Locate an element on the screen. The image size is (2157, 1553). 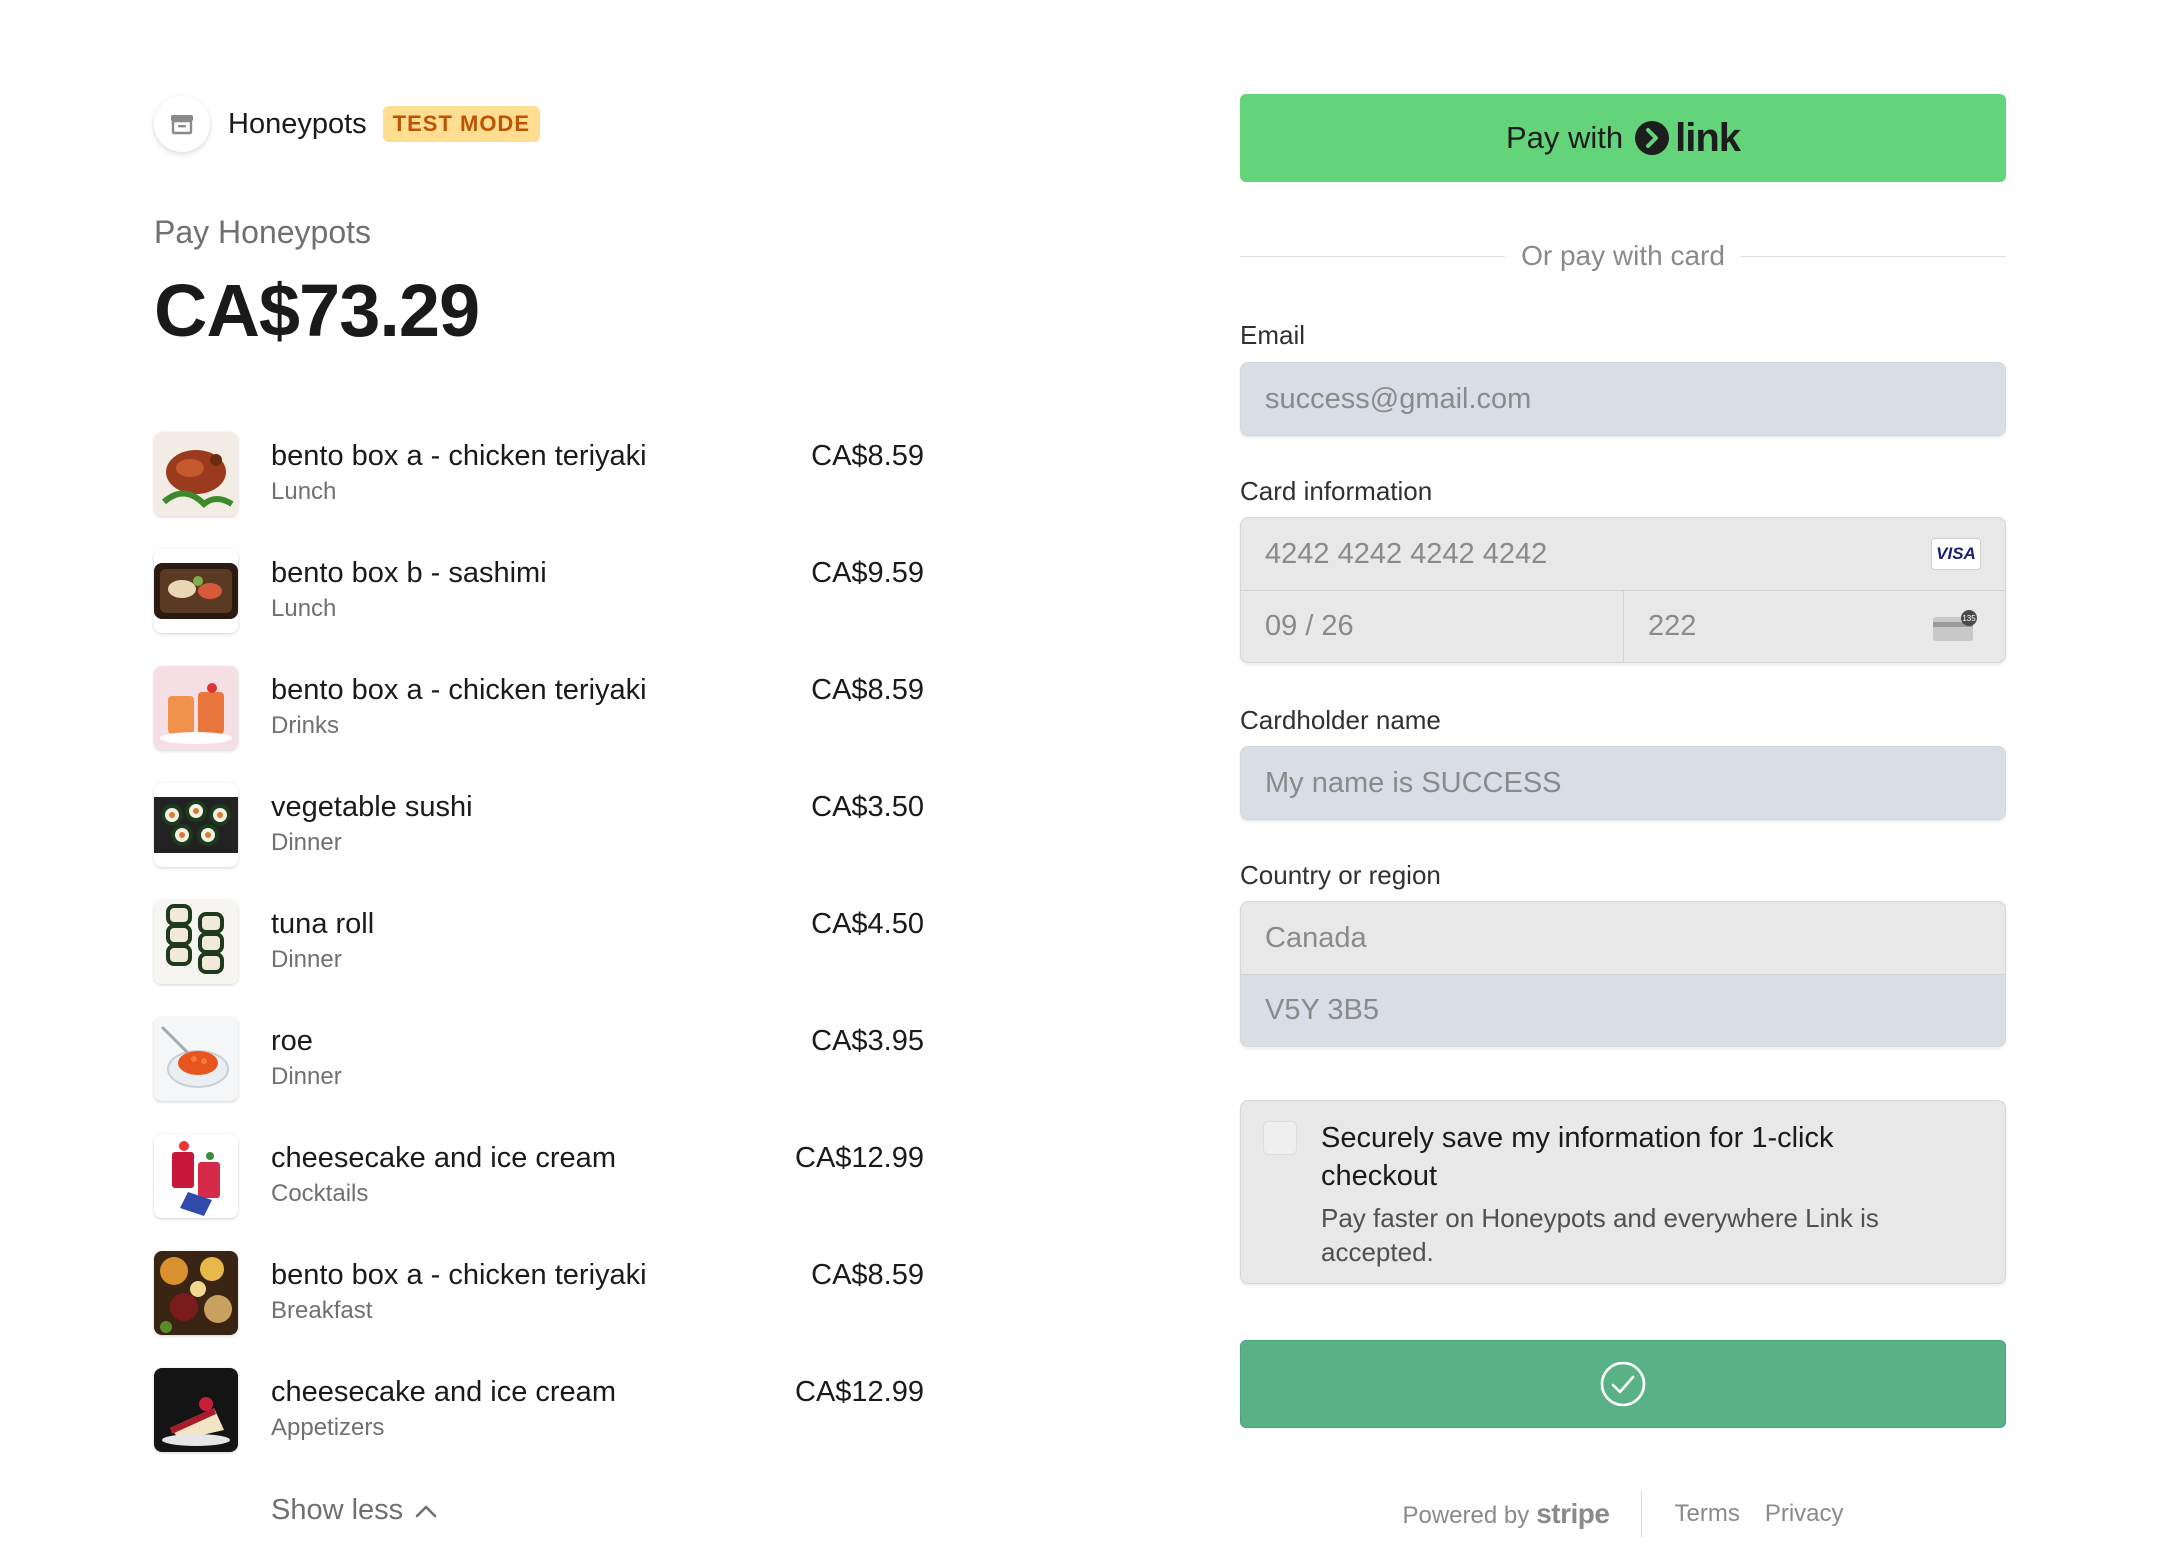
privacy-link: Privacy is located at coordinates (1804, 1514).